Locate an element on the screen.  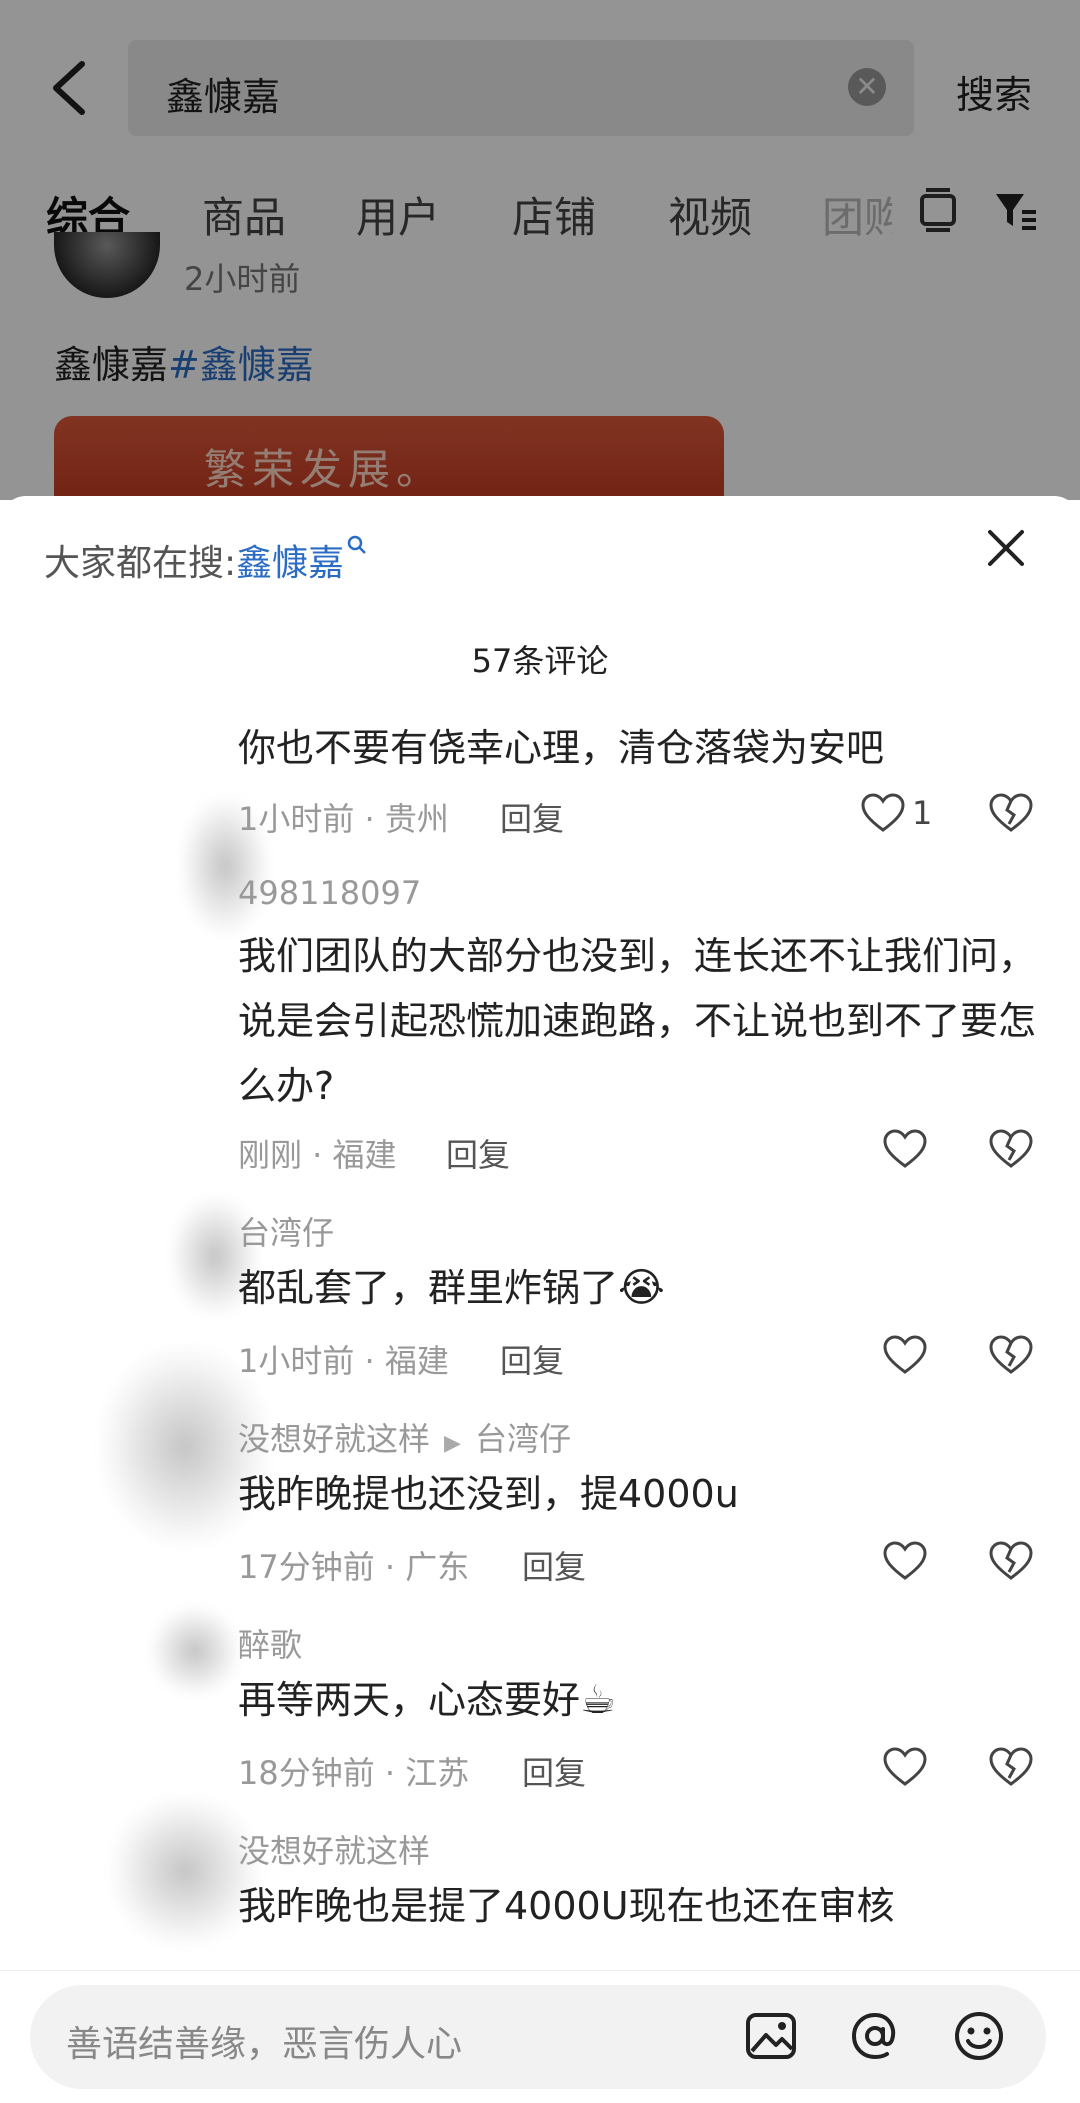
blurred-avatar is located at coordinates (195, 1651).